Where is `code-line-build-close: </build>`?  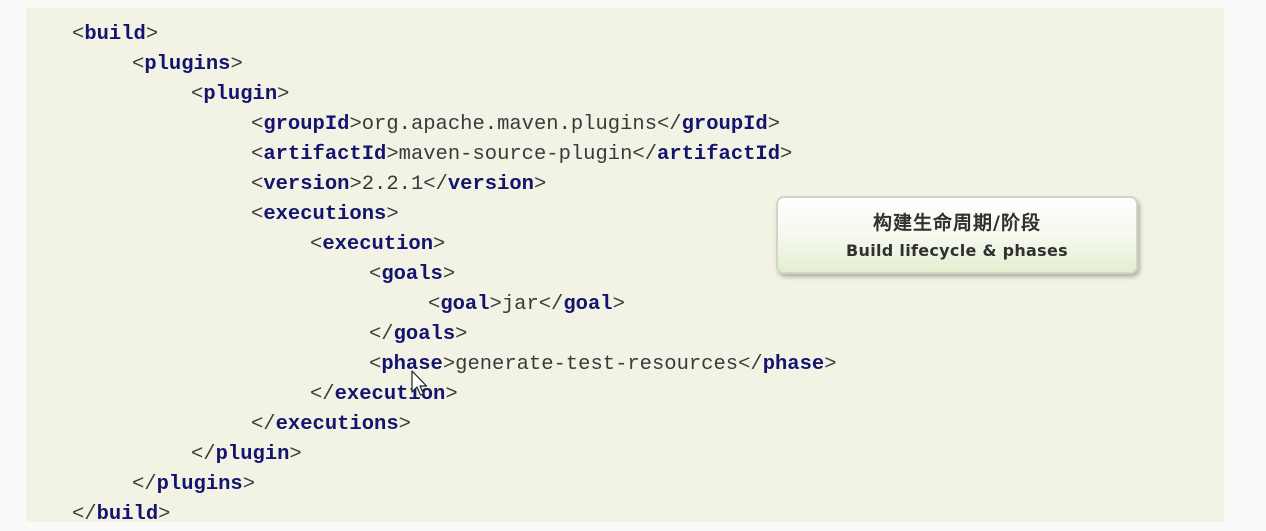
code-line-build-close: </build> is located at coordinates (121, 515).